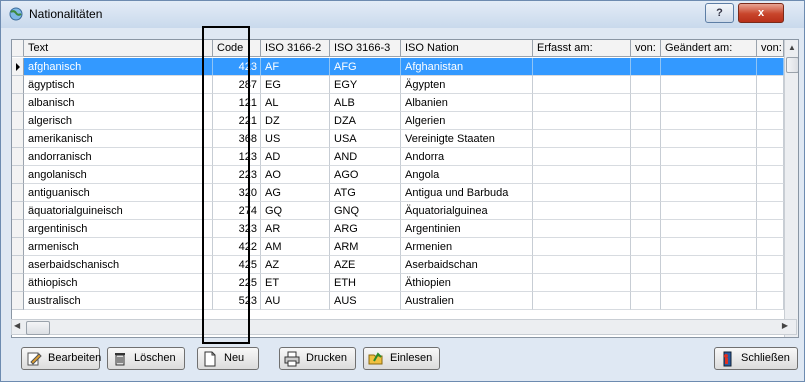 The height and width of the screenshot is (382, 805). Describe the element at coordinates (38, 328) in the screenshot. I see `horizontal-scroll-thumb` at that location.